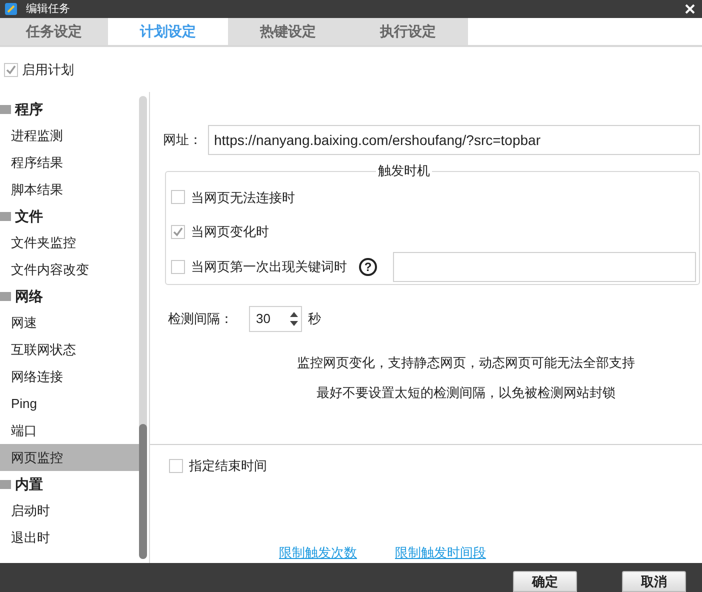 Image resolution: width=702 pixels, height=592 pixels. Describe the element at coordinates (545, 581) in the screenshot. I see `dialog-button: 确定` at that location.